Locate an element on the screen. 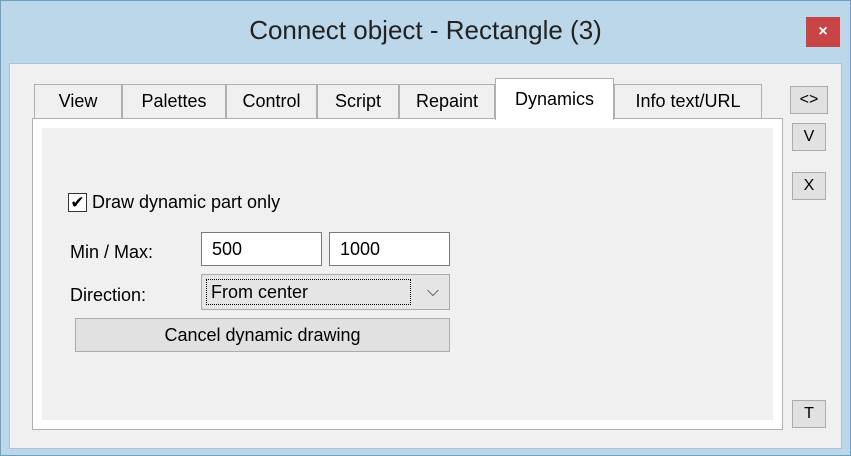  navigate-button: <> is located at coordinates (809, 100).